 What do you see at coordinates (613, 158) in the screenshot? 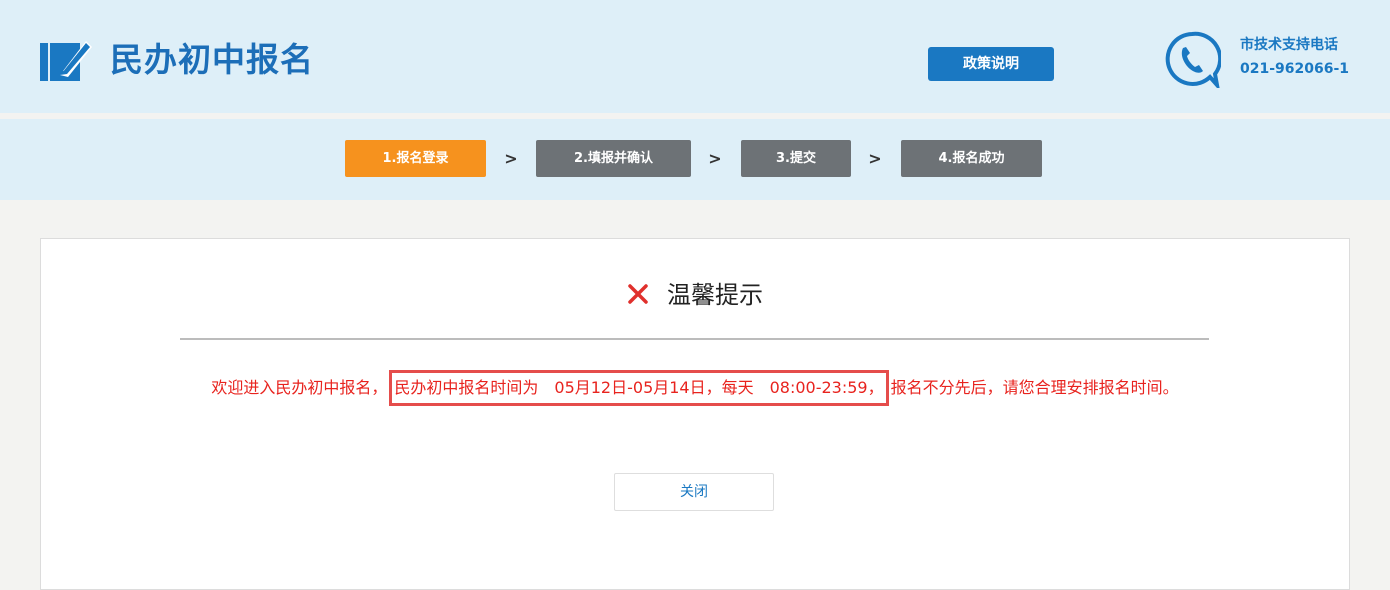
I see `step-fill-confirm: 2.填报并确认` at bounding box center [613, 158].